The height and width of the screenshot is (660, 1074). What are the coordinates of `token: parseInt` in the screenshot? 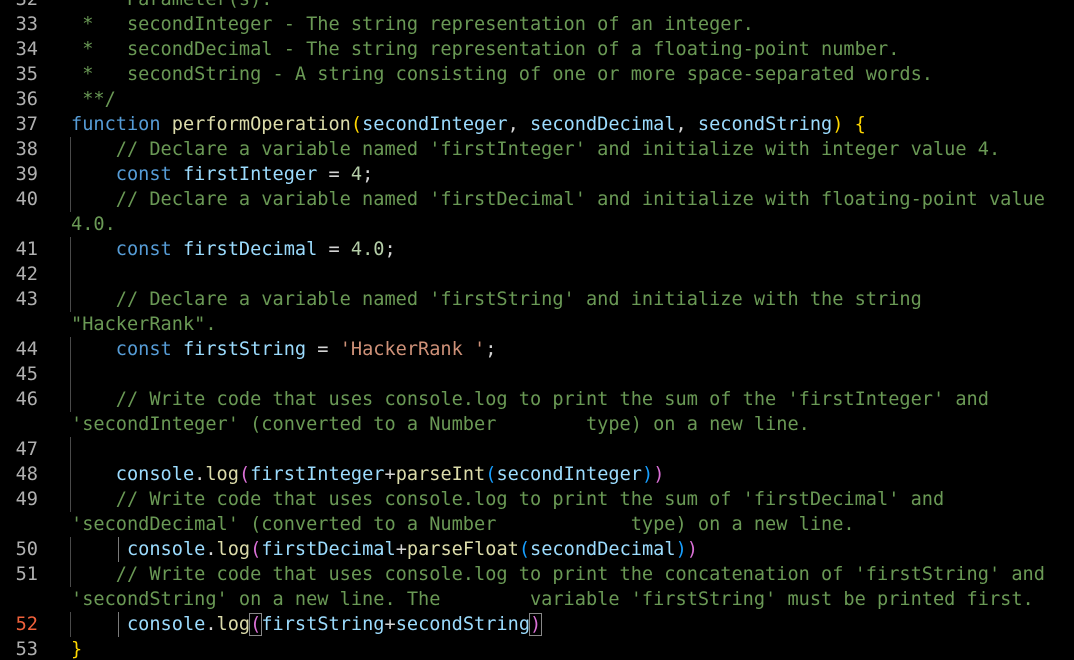 It's located at (440, 474).